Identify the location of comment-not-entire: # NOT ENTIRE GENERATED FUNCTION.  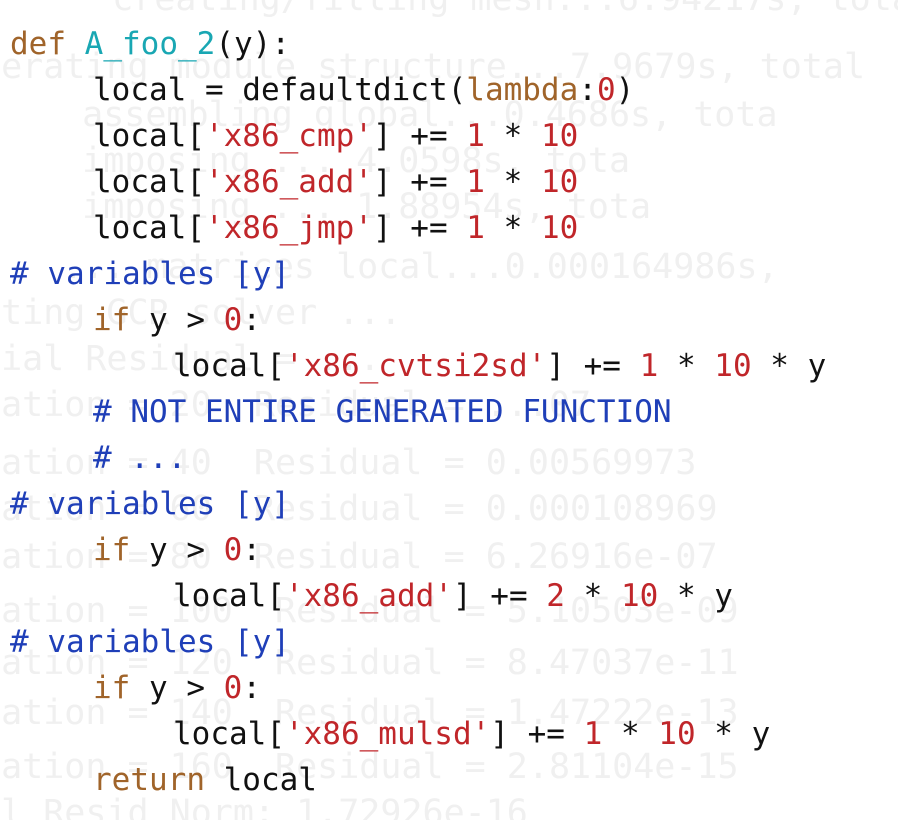
(382, 412).